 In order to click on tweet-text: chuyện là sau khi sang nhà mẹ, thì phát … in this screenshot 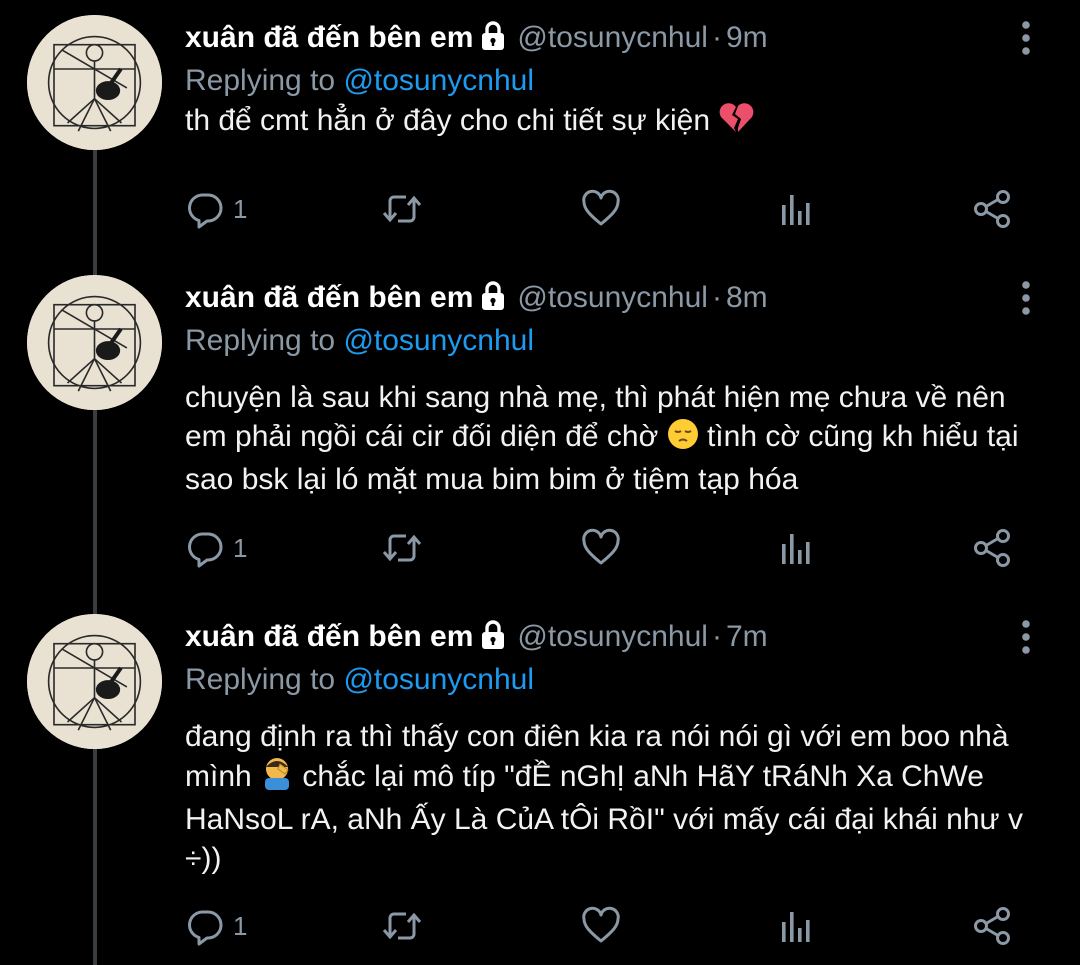, I will do `click(607, 438)`.